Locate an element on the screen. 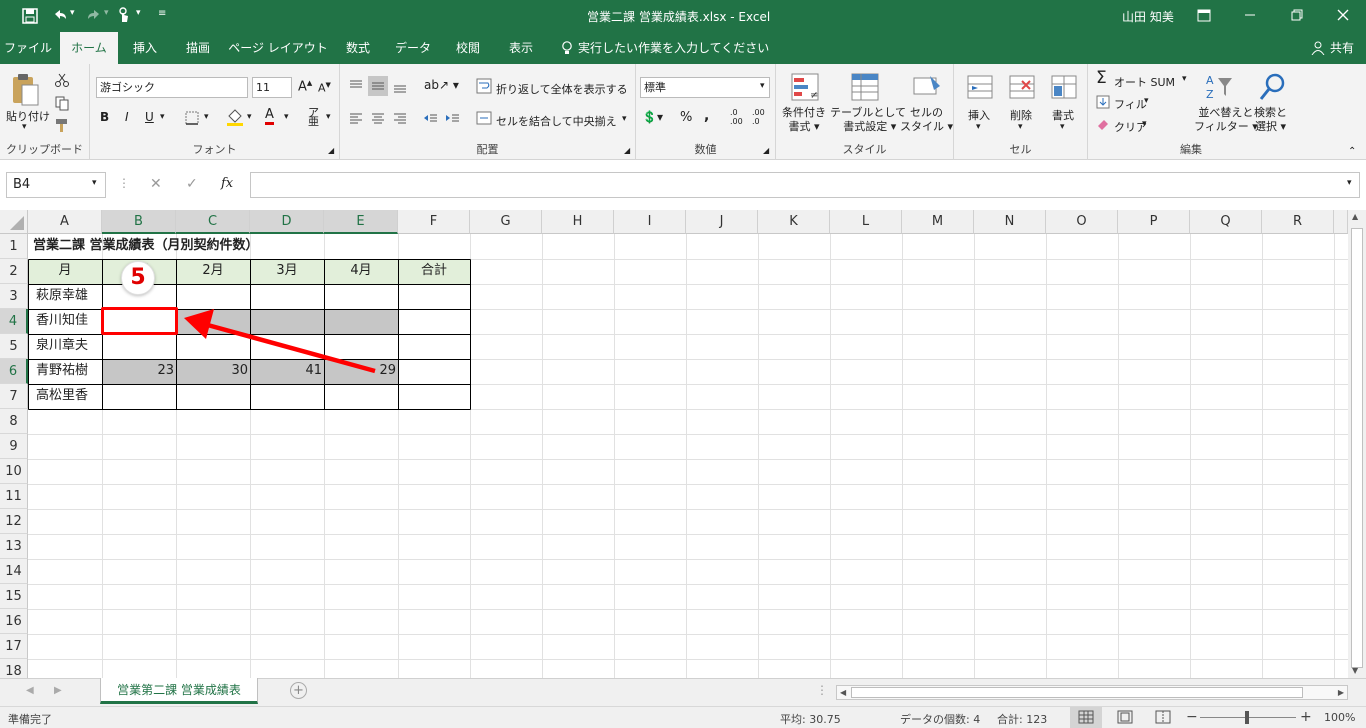 The height and width of the screenshot is (728, 1366). collapse-ribbon-icon: ⌃ is located at coordinates (1352, 151).